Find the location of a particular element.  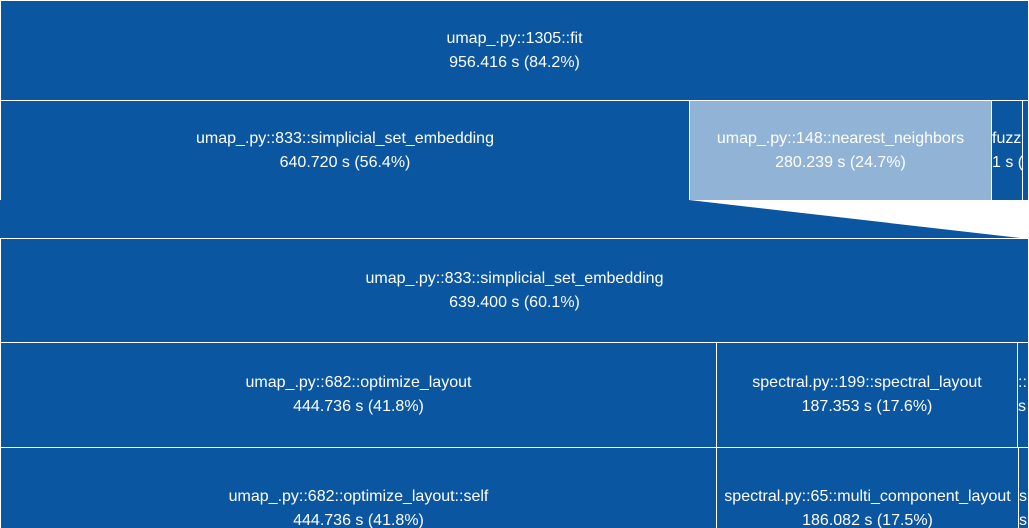

frame-label: fuzz is located at coordinates (1007, 138).